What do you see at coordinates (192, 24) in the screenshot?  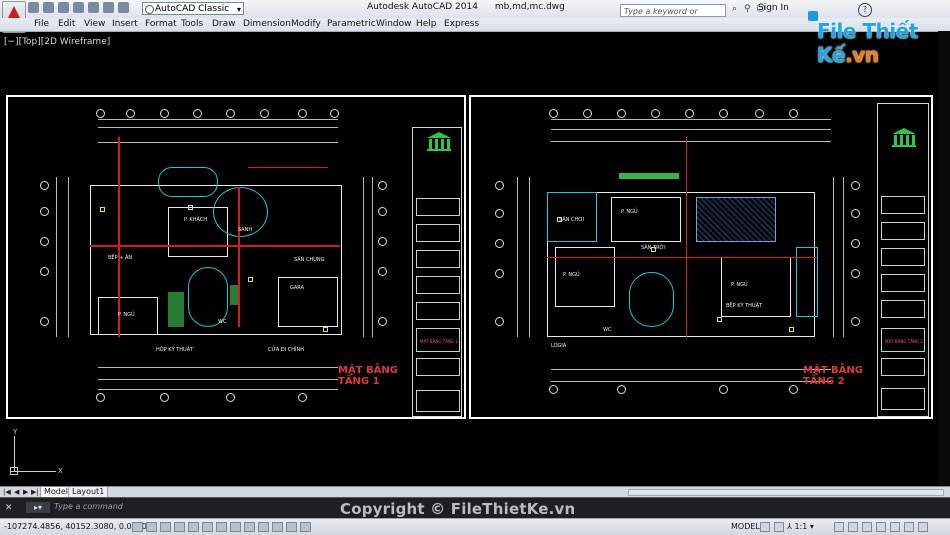 I see `menu-tools: Tools` at bounding box center [192, 24].